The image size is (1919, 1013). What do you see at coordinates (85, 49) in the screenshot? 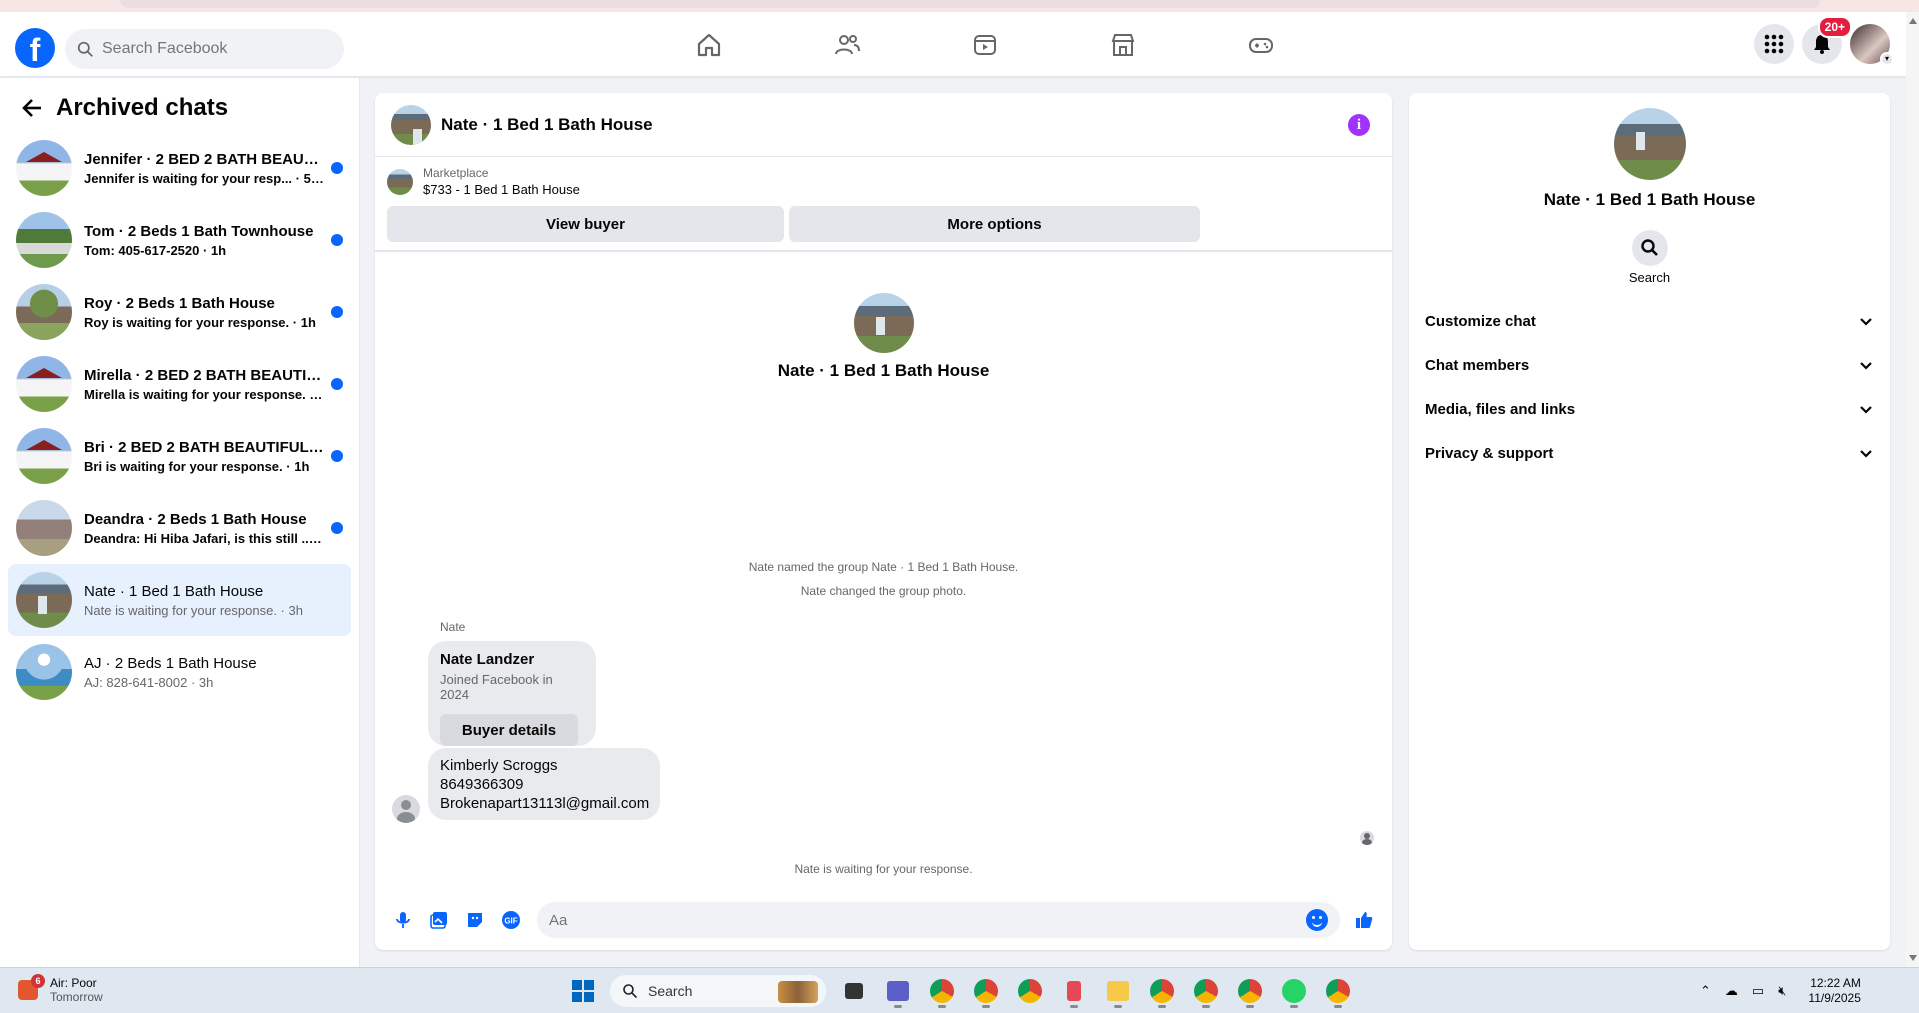
I see `search-icon` at bounding box center [85, 49].